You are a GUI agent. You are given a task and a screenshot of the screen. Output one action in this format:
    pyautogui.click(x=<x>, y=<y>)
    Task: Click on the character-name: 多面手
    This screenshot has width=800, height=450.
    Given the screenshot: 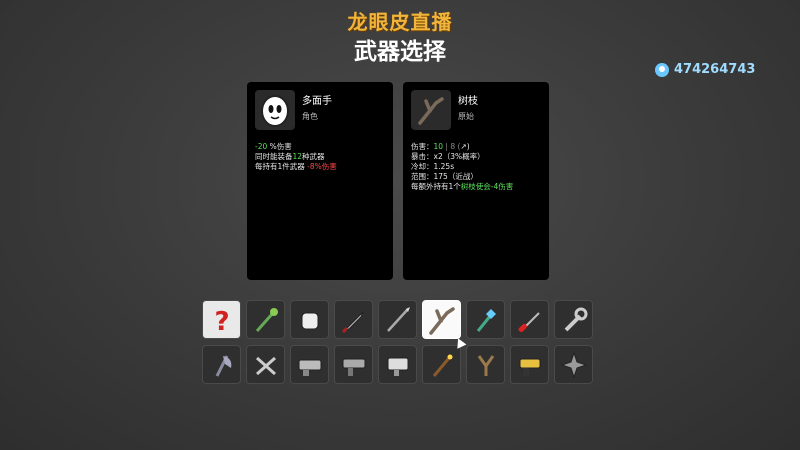 What is the action you would take?
    pyautogui.click(x=317, y=101)
    